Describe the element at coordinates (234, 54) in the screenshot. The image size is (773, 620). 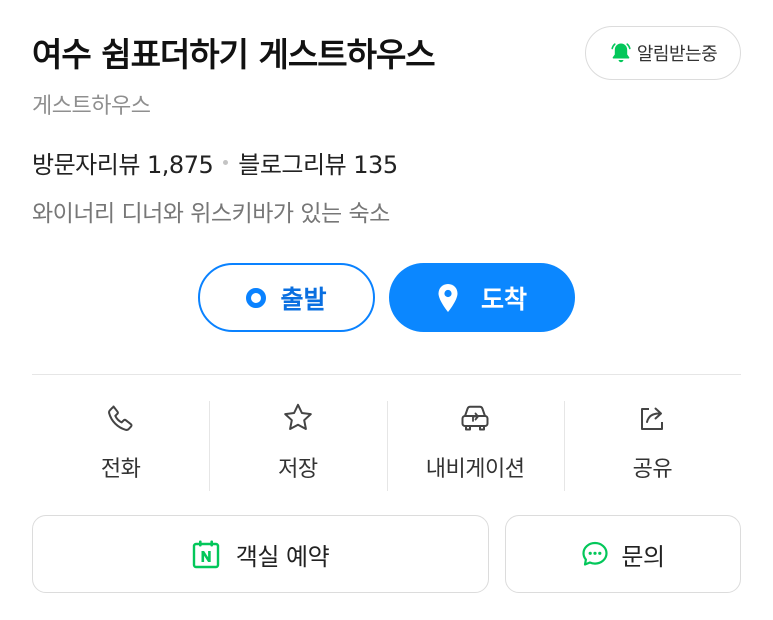
I see `place-title: 여수 쉼표더하기 게스트하우스` at that location.